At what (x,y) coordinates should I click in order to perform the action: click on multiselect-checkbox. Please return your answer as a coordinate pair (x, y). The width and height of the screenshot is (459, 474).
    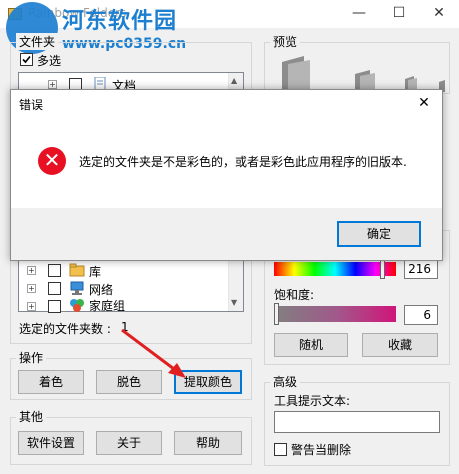
    Looking at the image, I should click on (26, 59).